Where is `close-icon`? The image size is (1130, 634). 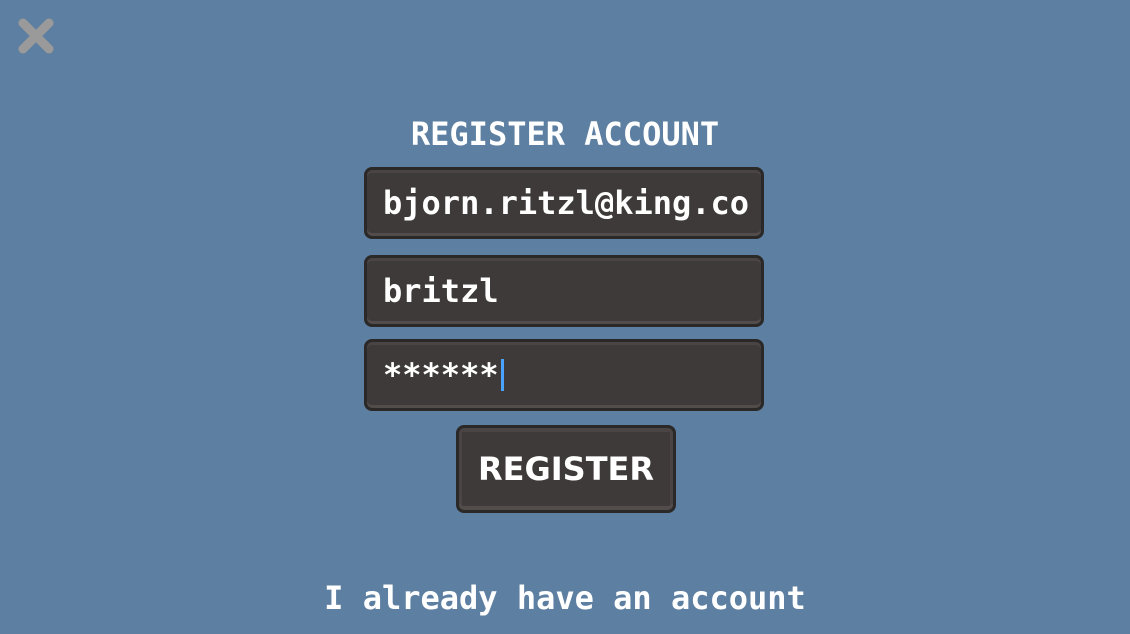
close-icon is located at coordinates (36, 36).